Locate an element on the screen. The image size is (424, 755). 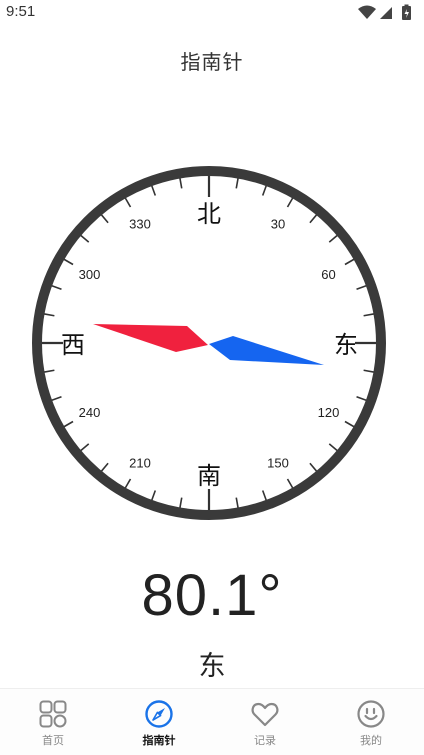
status-bar: 9:51 is located at coordinates (212, 13).